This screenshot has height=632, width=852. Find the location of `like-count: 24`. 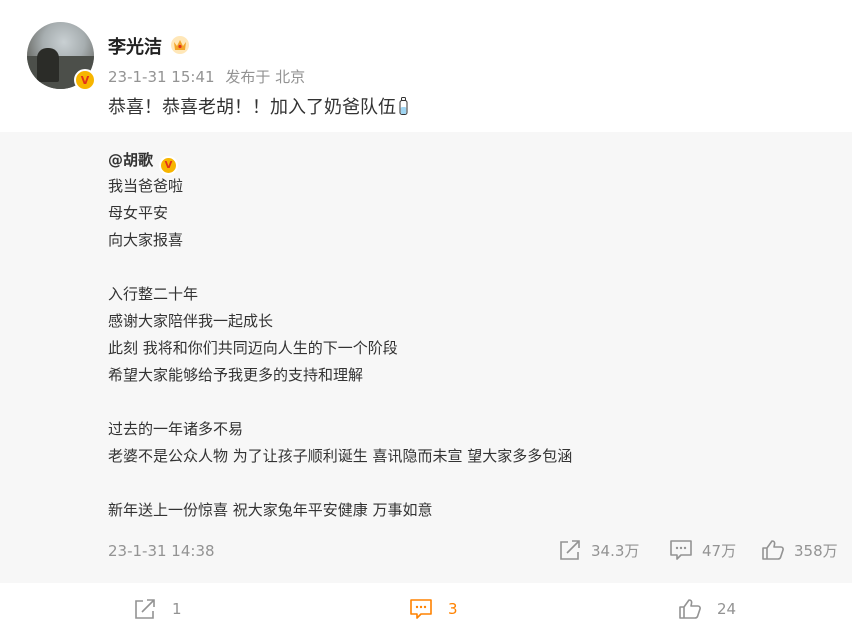

like-count: 24 is located at coordinates (727, 609).